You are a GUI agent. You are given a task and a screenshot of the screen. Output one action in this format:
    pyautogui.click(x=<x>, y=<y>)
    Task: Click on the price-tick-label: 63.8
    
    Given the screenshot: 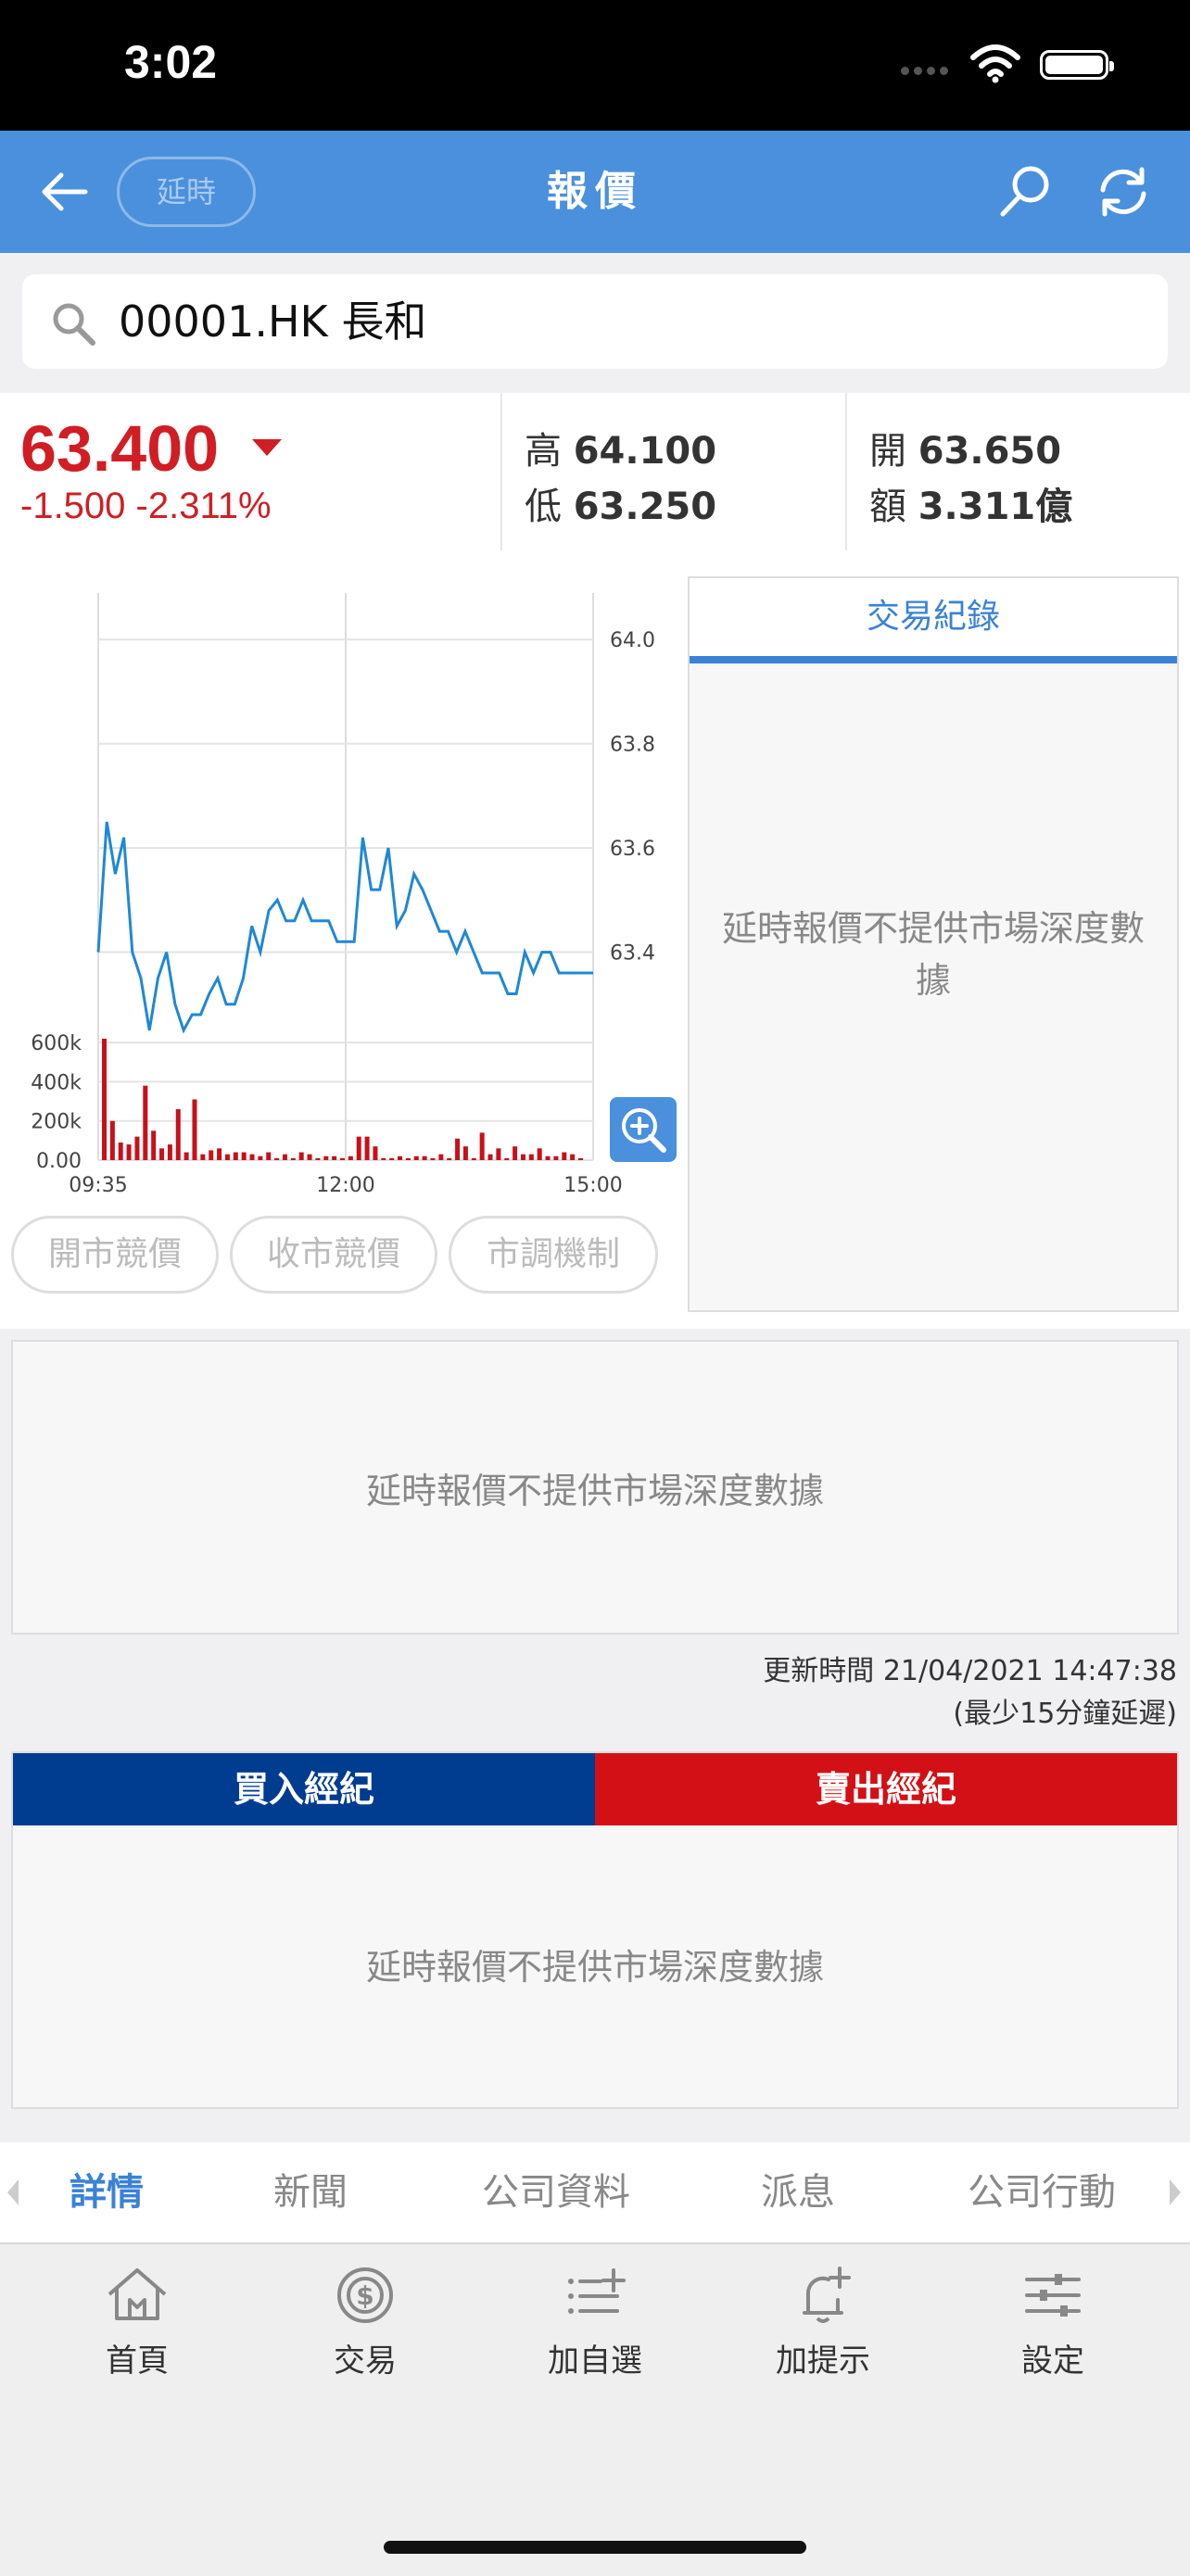 What is the action you would take?
    pyautogui.click(x=632, y=745)
    